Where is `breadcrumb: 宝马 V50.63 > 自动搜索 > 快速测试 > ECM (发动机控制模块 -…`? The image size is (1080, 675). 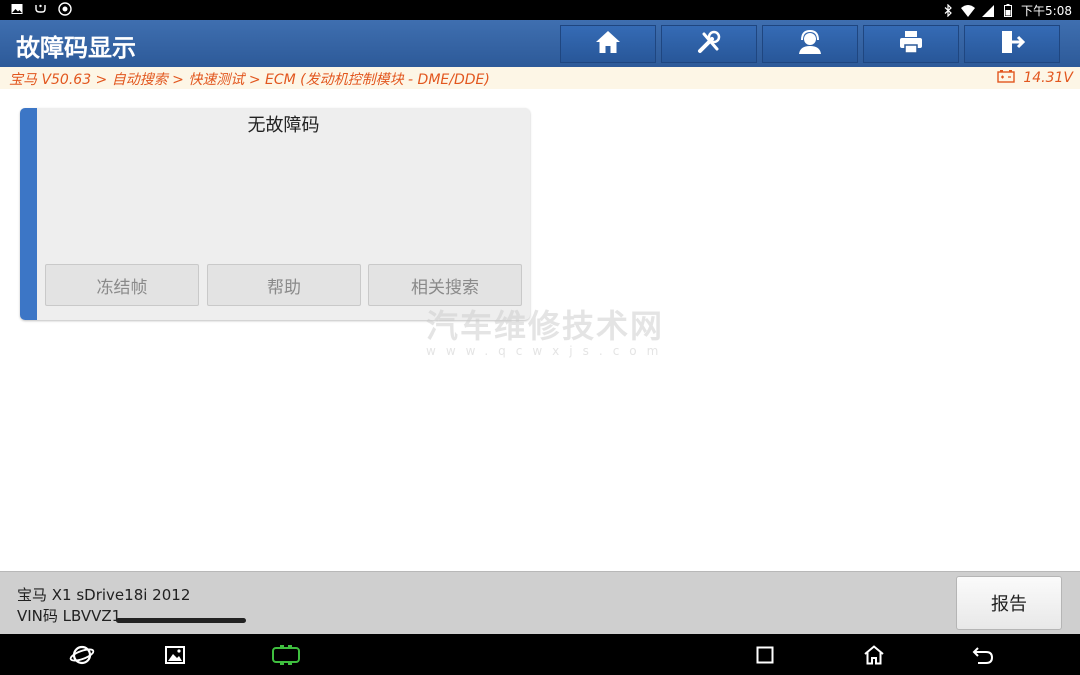 breadcrumb: 宝马 V50.63 > 自动搜索 > 快速测试 > ECM (发动机控制模块 -… is located at coordinates (540, 78).